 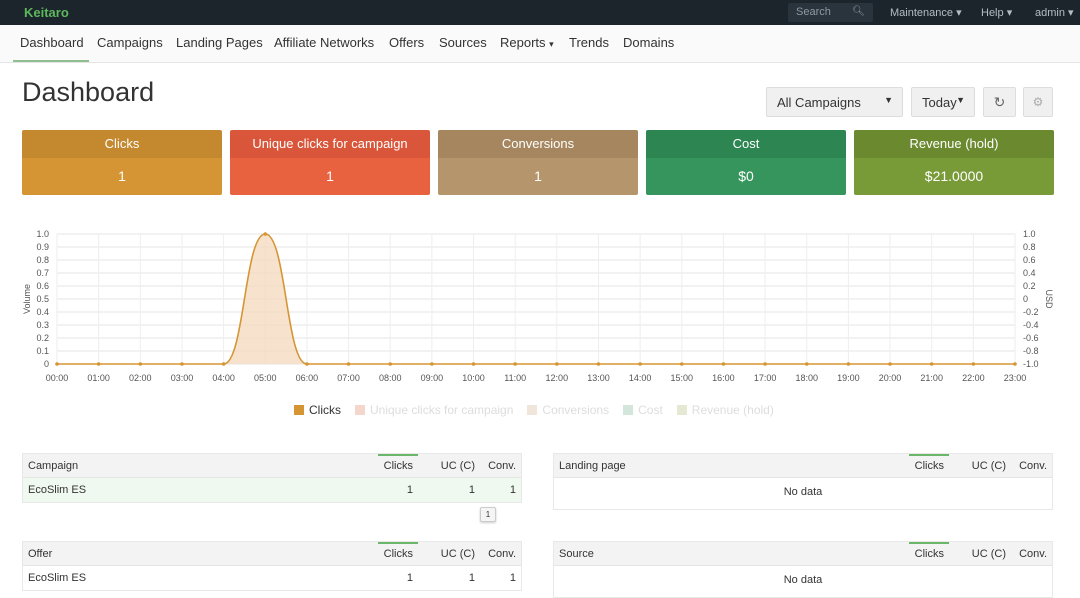 What do you see at coordinates (819, 102) in the screenshot?
I see `campaign-select-value: All Campaigns` at bounding box center [819, 102].